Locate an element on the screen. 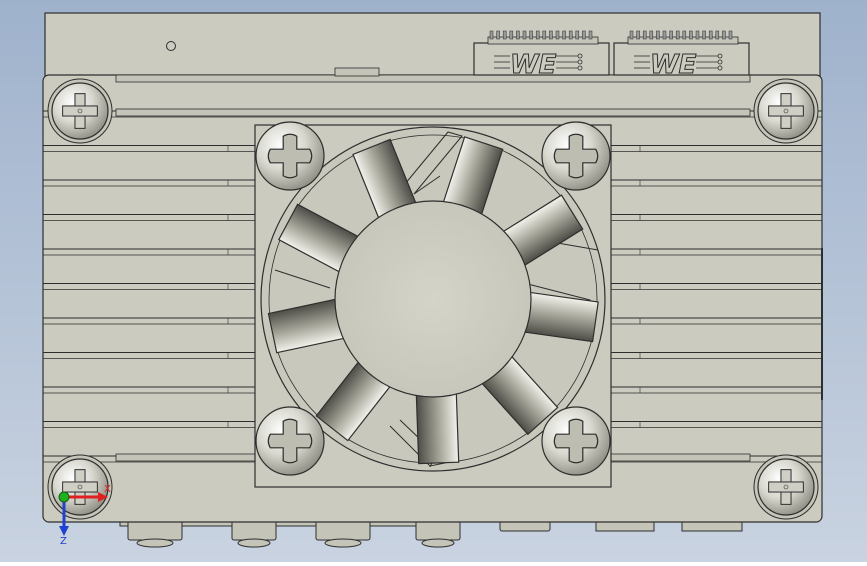  x-axis-label: X is located at coordinates (107, 489).